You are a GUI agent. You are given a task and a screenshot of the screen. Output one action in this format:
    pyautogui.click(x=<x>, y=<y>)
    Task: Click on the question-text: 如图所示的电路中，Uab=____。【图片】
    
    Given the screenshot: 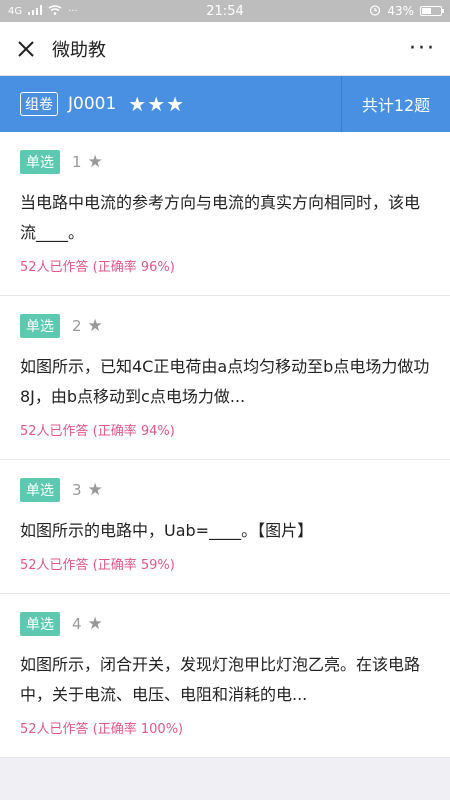 What is the action you would take?
    pyautogui.click(x=167, y=530)
    